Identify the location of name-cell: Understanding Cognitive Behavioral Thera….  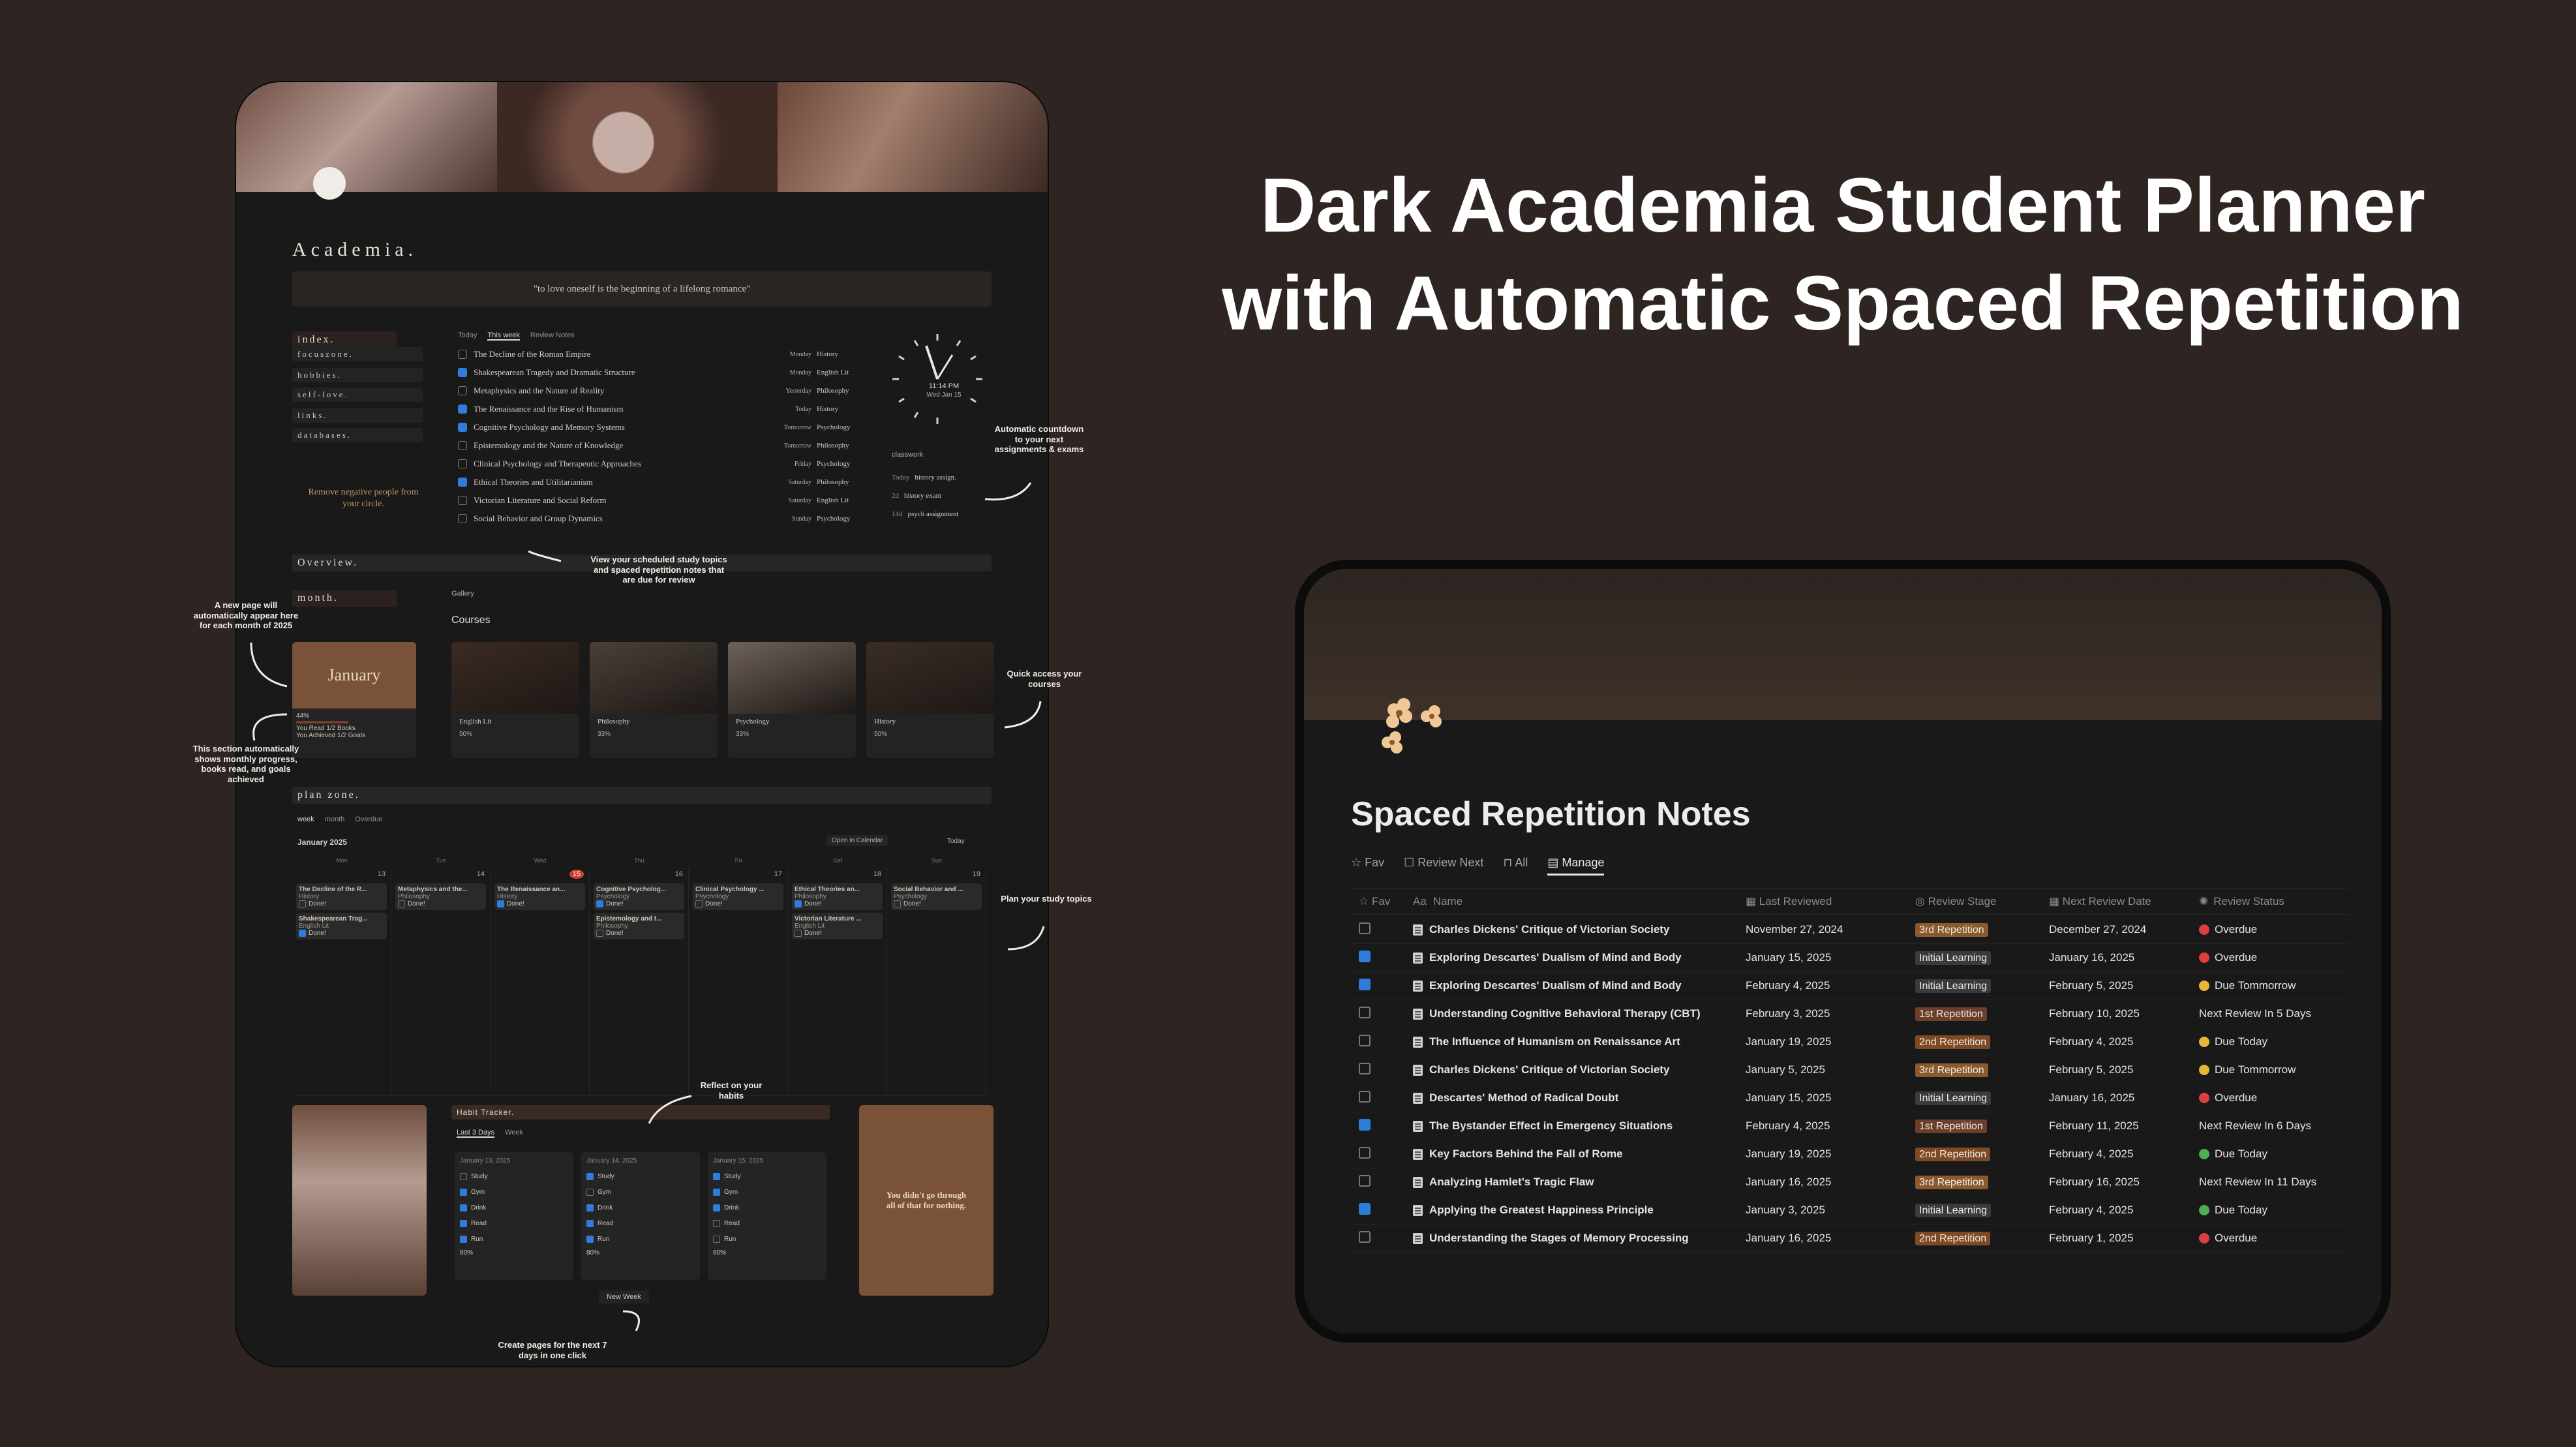
(1579, 1014).